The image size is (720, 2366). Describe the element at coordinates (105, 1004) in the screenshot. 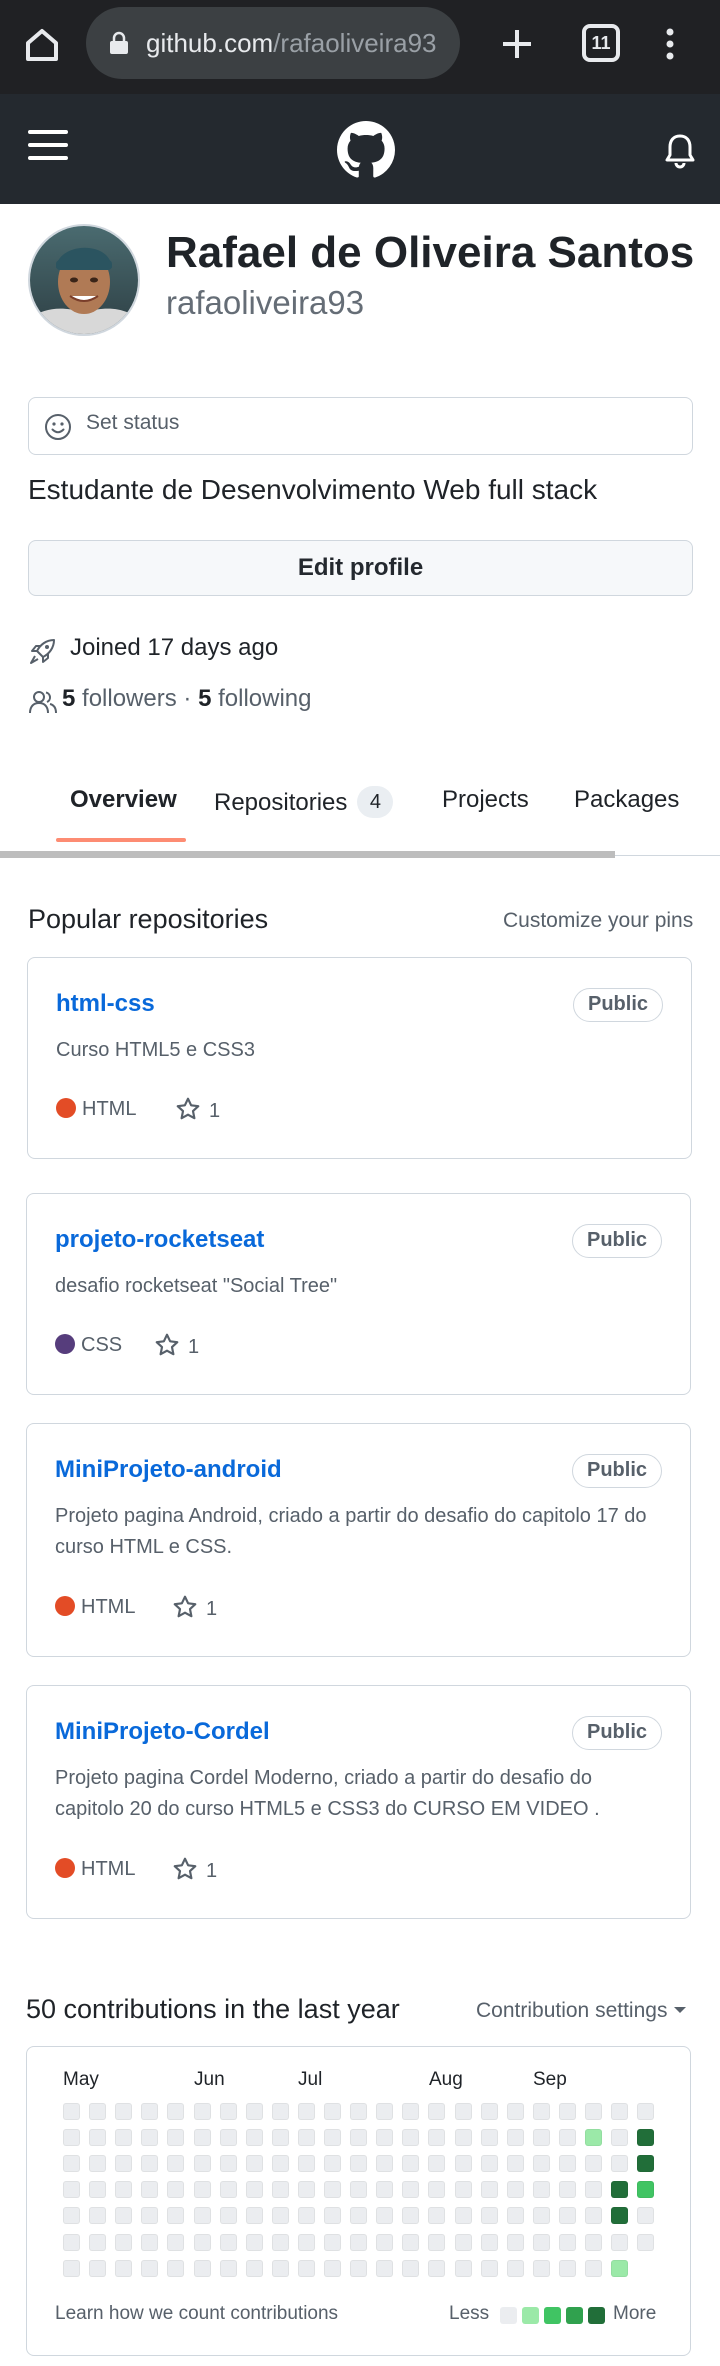

I see `repo-name-link: html-css` at that location.